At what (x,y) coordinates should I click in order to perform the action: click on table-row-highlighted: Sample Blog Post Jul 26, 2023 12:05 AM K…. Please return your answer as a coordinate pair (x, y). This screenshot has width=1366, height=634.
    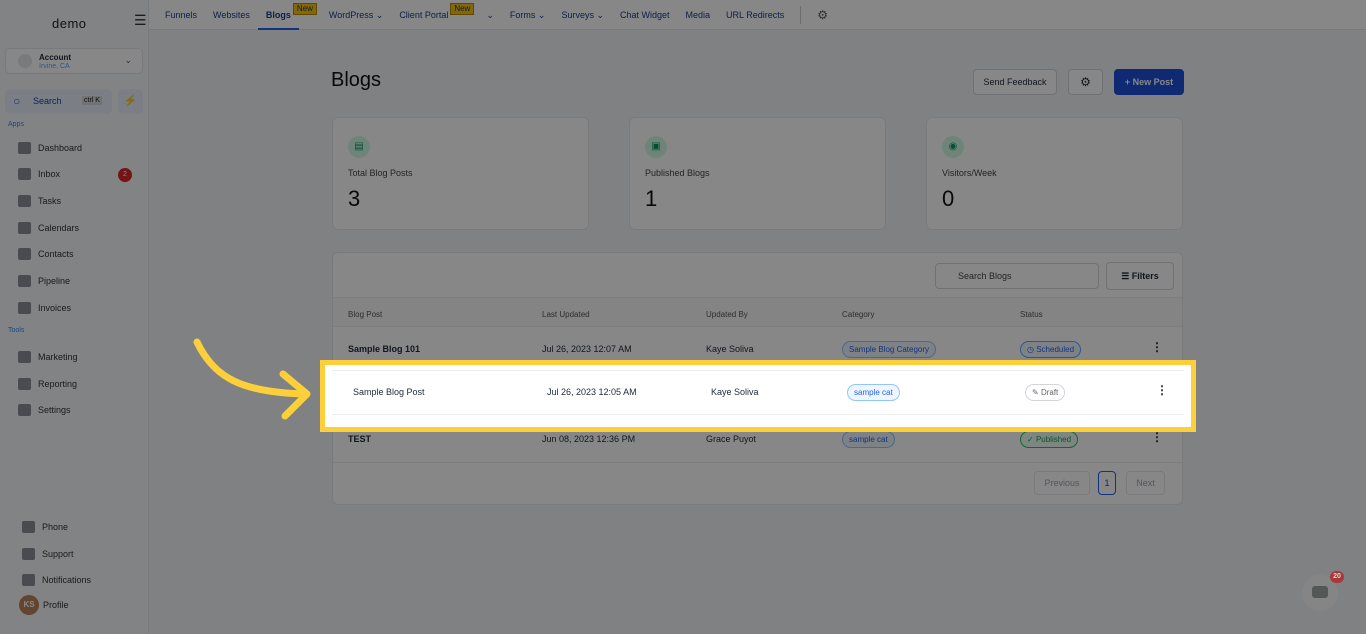
    Looking at the image, I should click on (758, 392).